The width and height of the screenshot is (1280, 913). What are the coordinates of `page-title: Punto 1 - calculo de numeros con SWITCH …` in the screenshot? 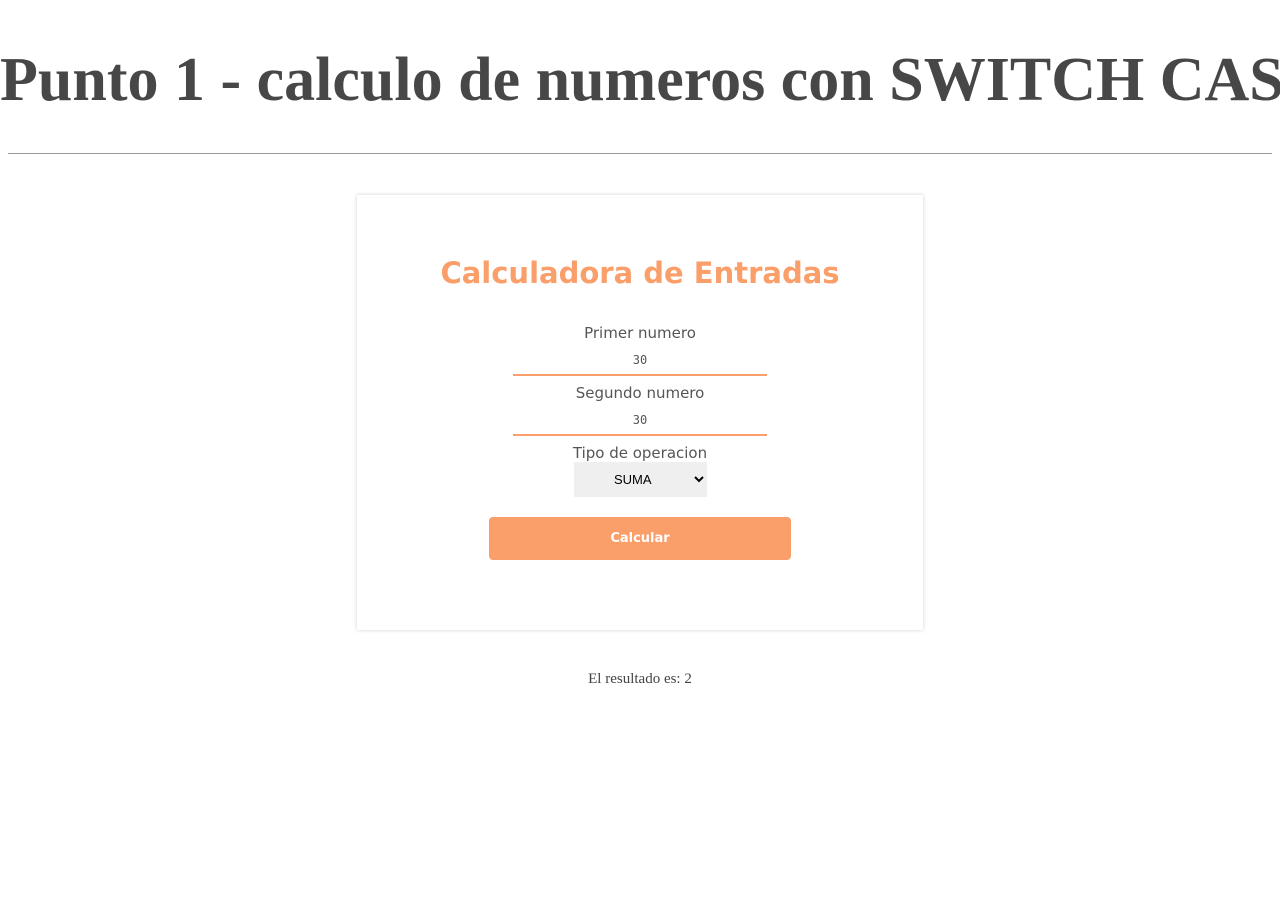 It's located at (640, 80).